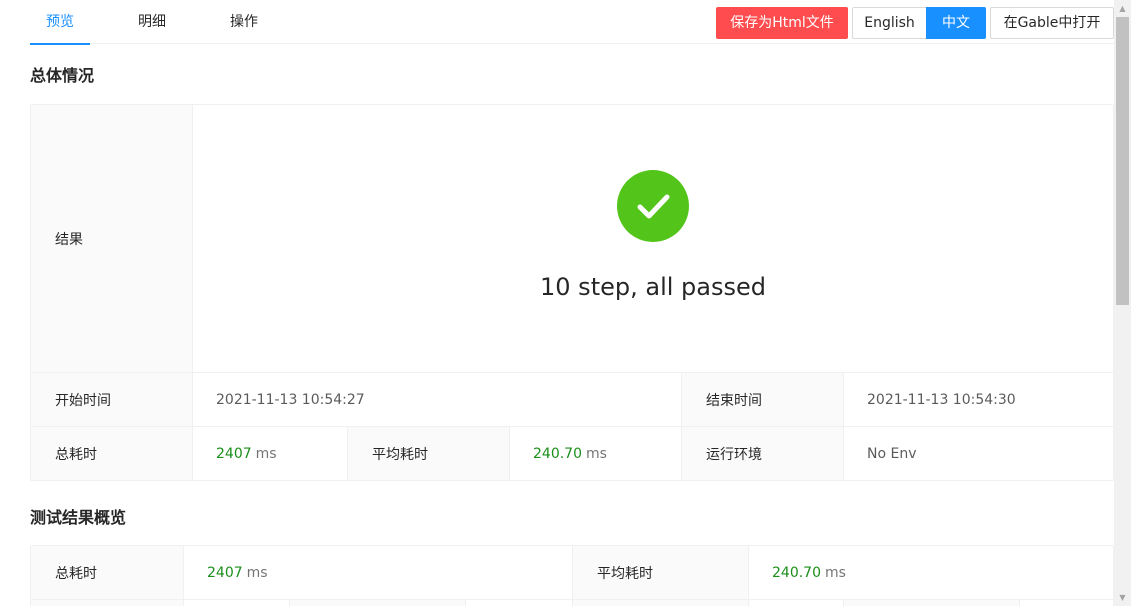  What do you see at coordinates (234, 453) in the screenshot?
I see `total-duration-number: 2407` at bounding box center [234, 453].